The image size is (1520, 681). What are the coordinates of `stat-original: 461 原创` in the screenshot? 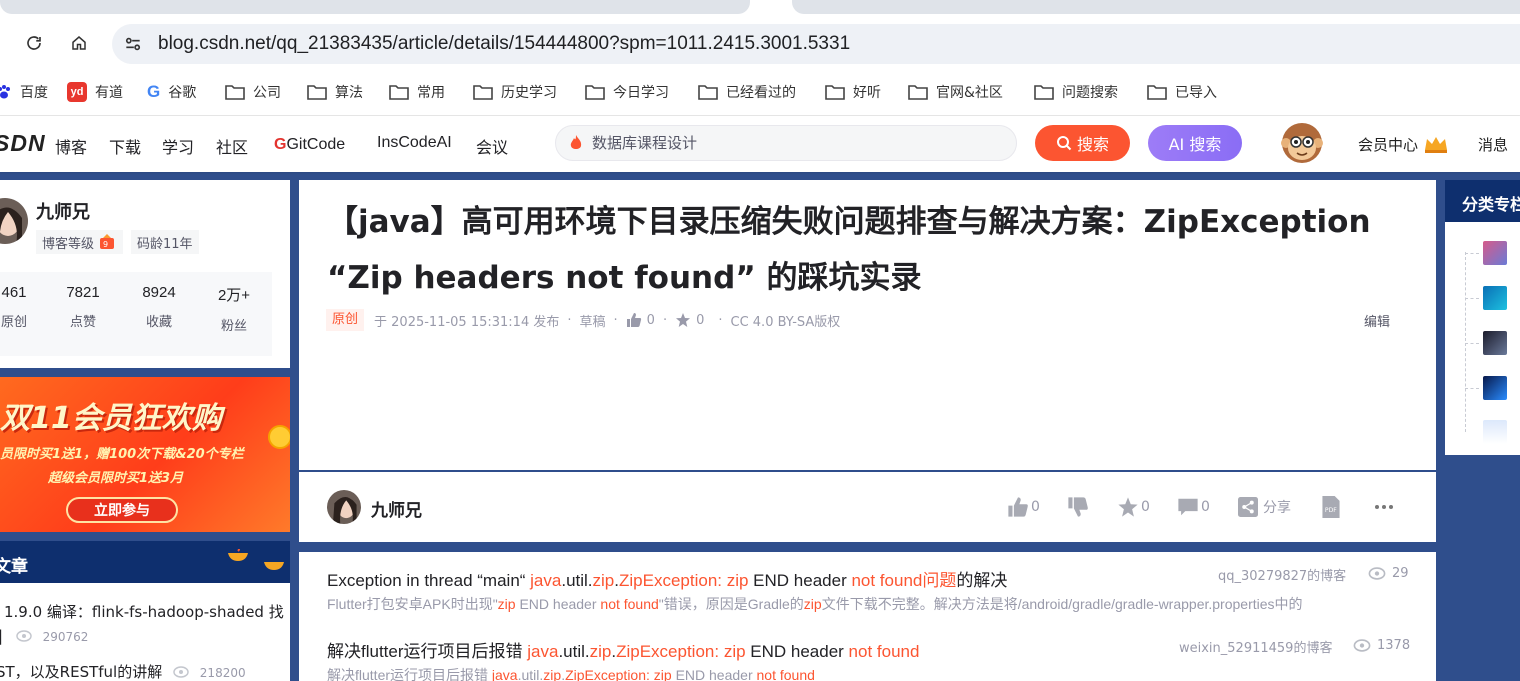 It's located at (22, 307).